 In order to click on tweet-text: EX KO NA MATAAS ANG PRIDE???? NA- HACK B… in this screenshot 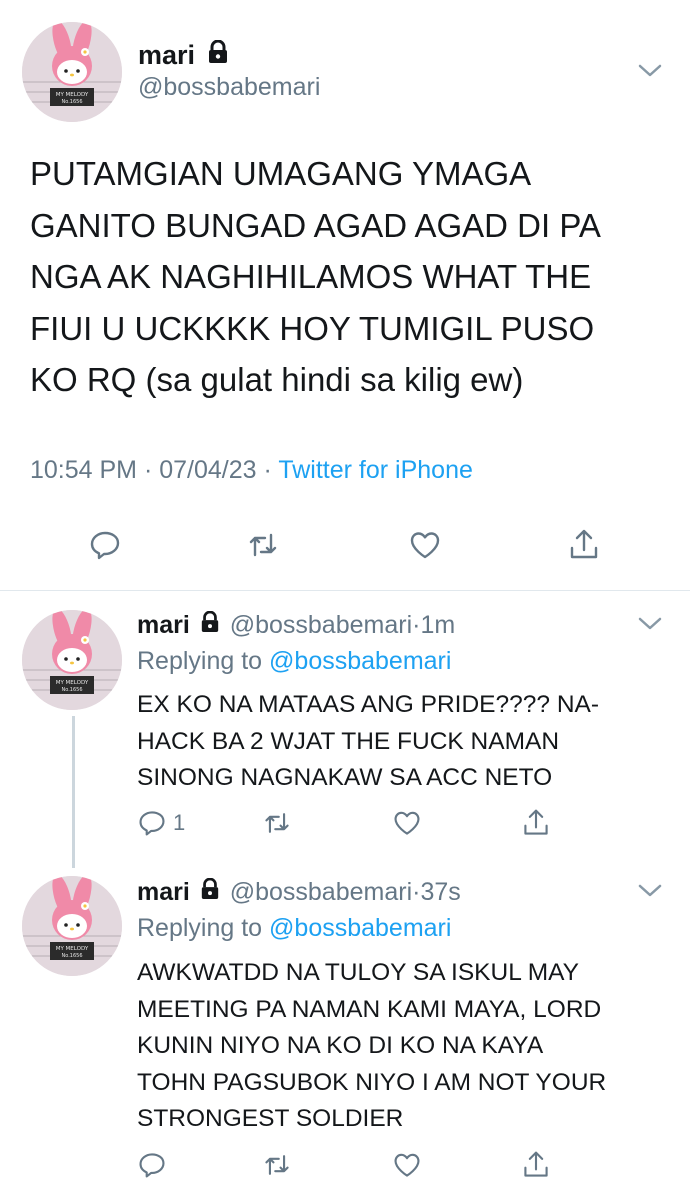, I will do `click(368, 741)`.